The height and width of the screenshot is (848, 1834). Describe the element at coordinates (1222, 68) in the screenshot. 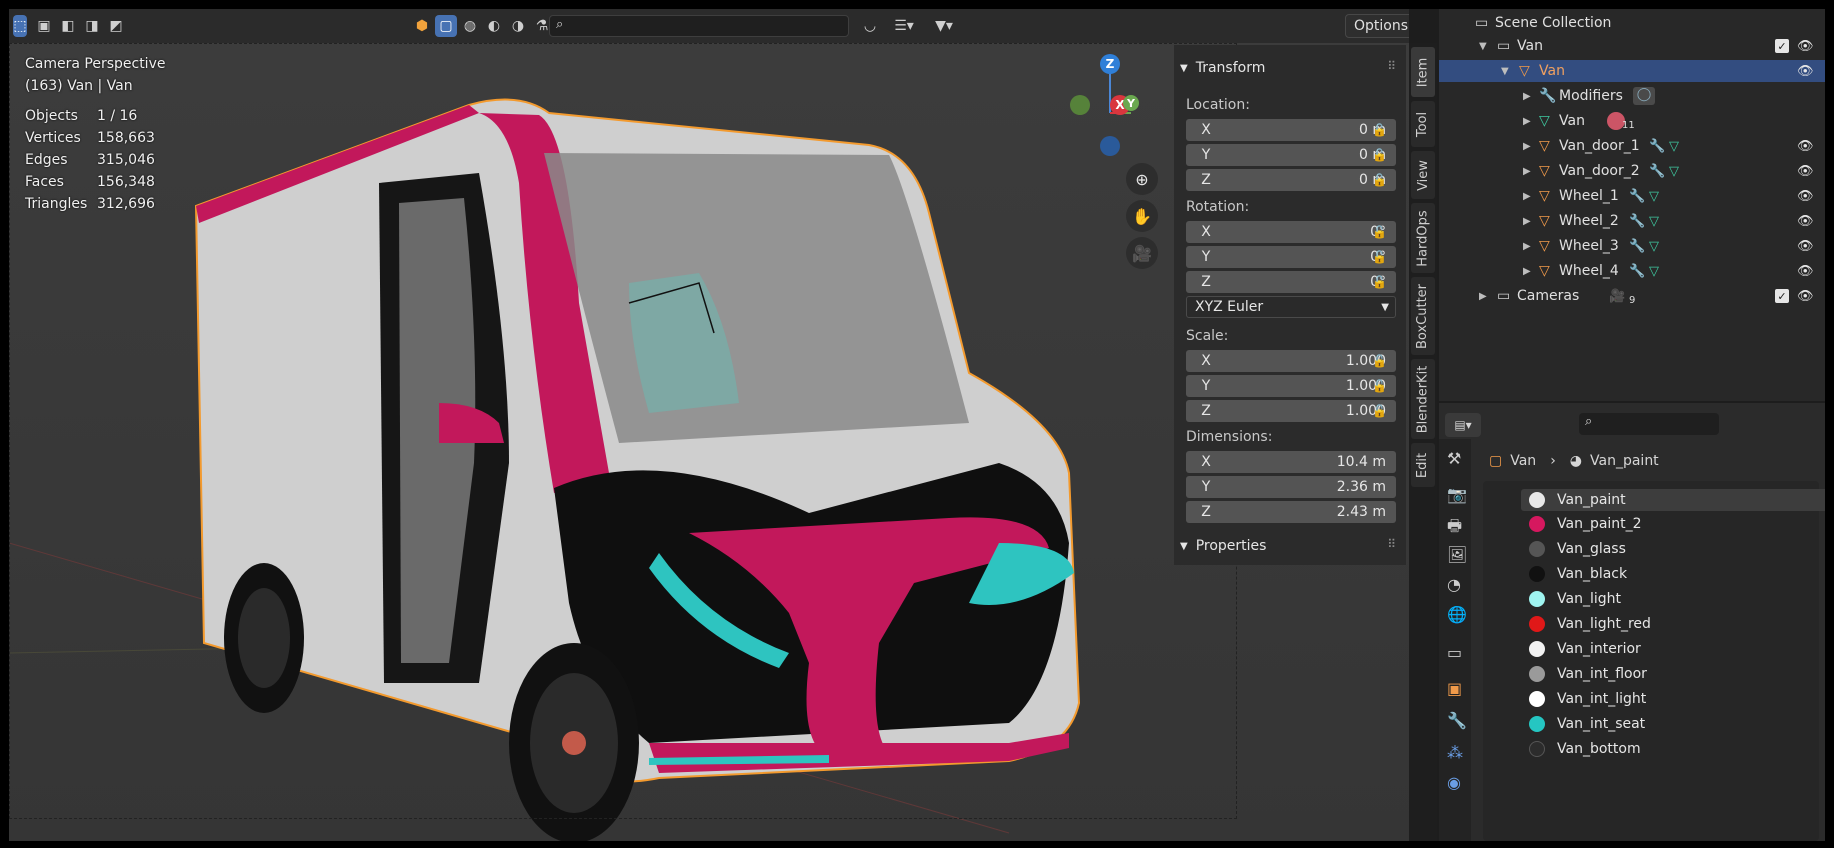

I see `transform-panel-header: ▼ Transform` at that location.